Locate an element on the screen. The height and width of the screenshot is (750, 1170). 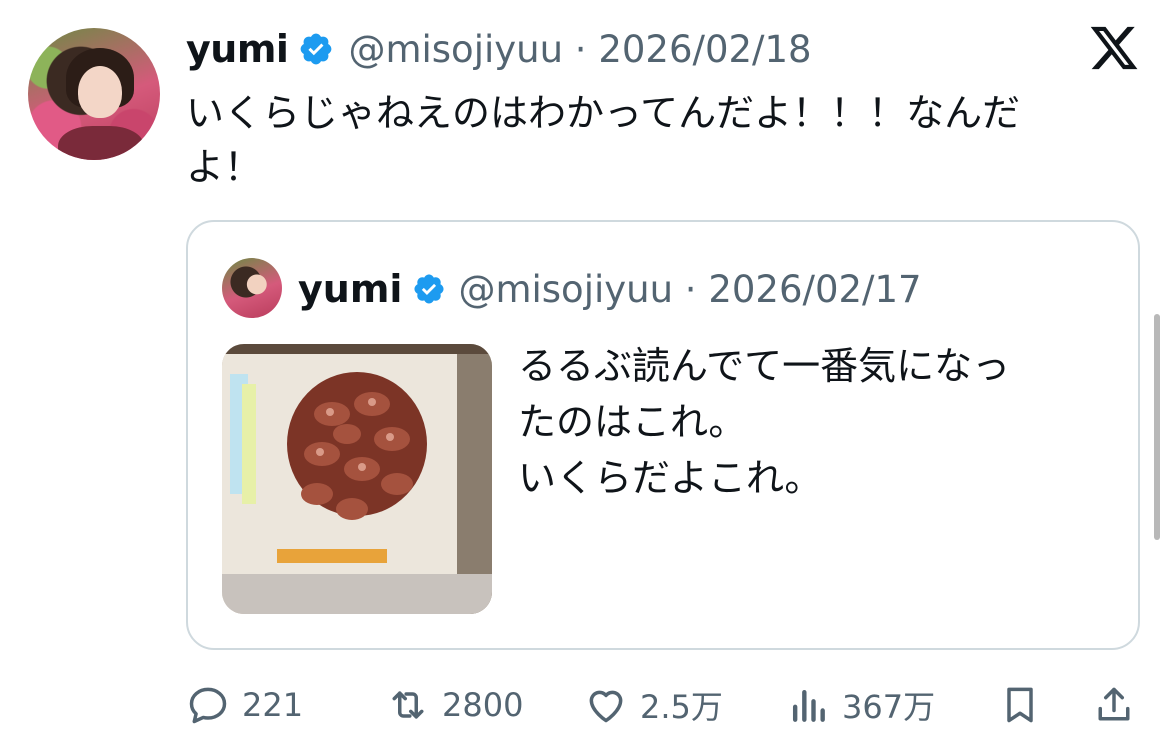
avatar-face is located at coordinates (100, 92).